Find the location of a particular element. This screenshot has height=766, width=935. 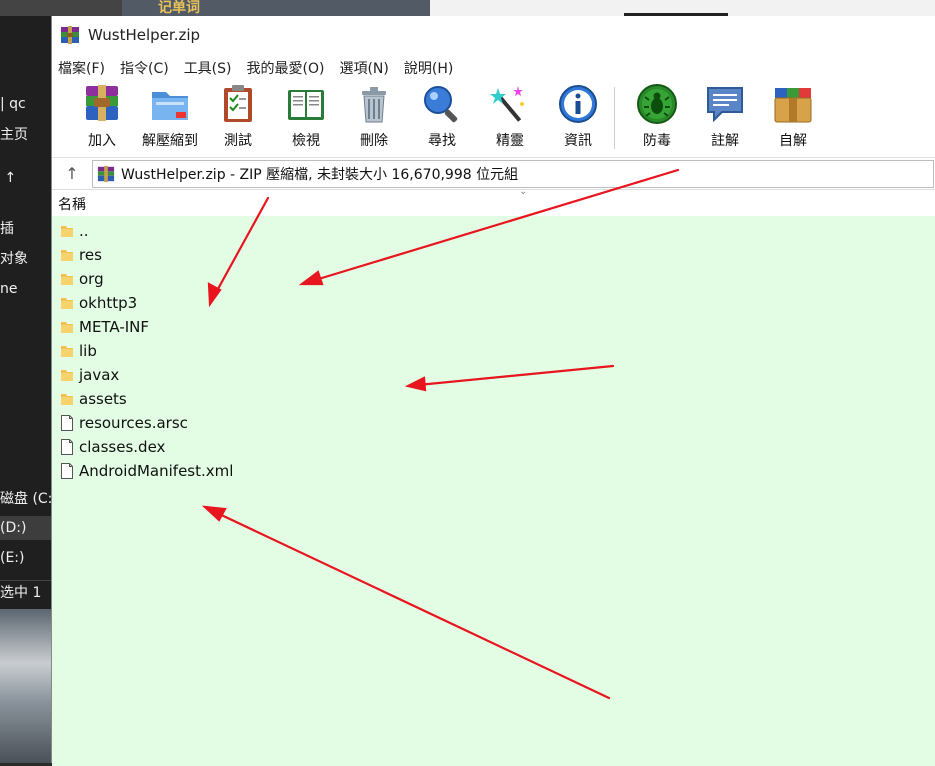

add-archive-icon is located at coordinates (102, 103).